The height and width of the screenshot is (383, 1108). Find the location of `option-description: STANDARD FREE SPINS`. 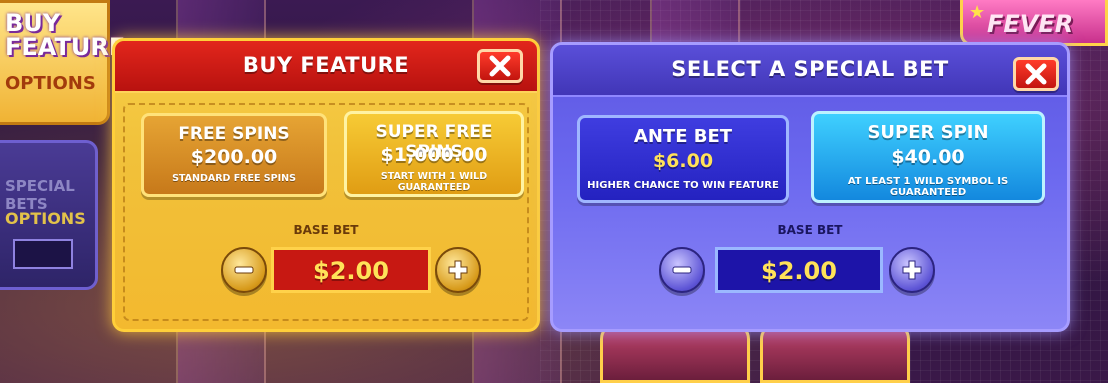

option-description: STANDARD FREE SPINS is located at coordinates (234, 178).